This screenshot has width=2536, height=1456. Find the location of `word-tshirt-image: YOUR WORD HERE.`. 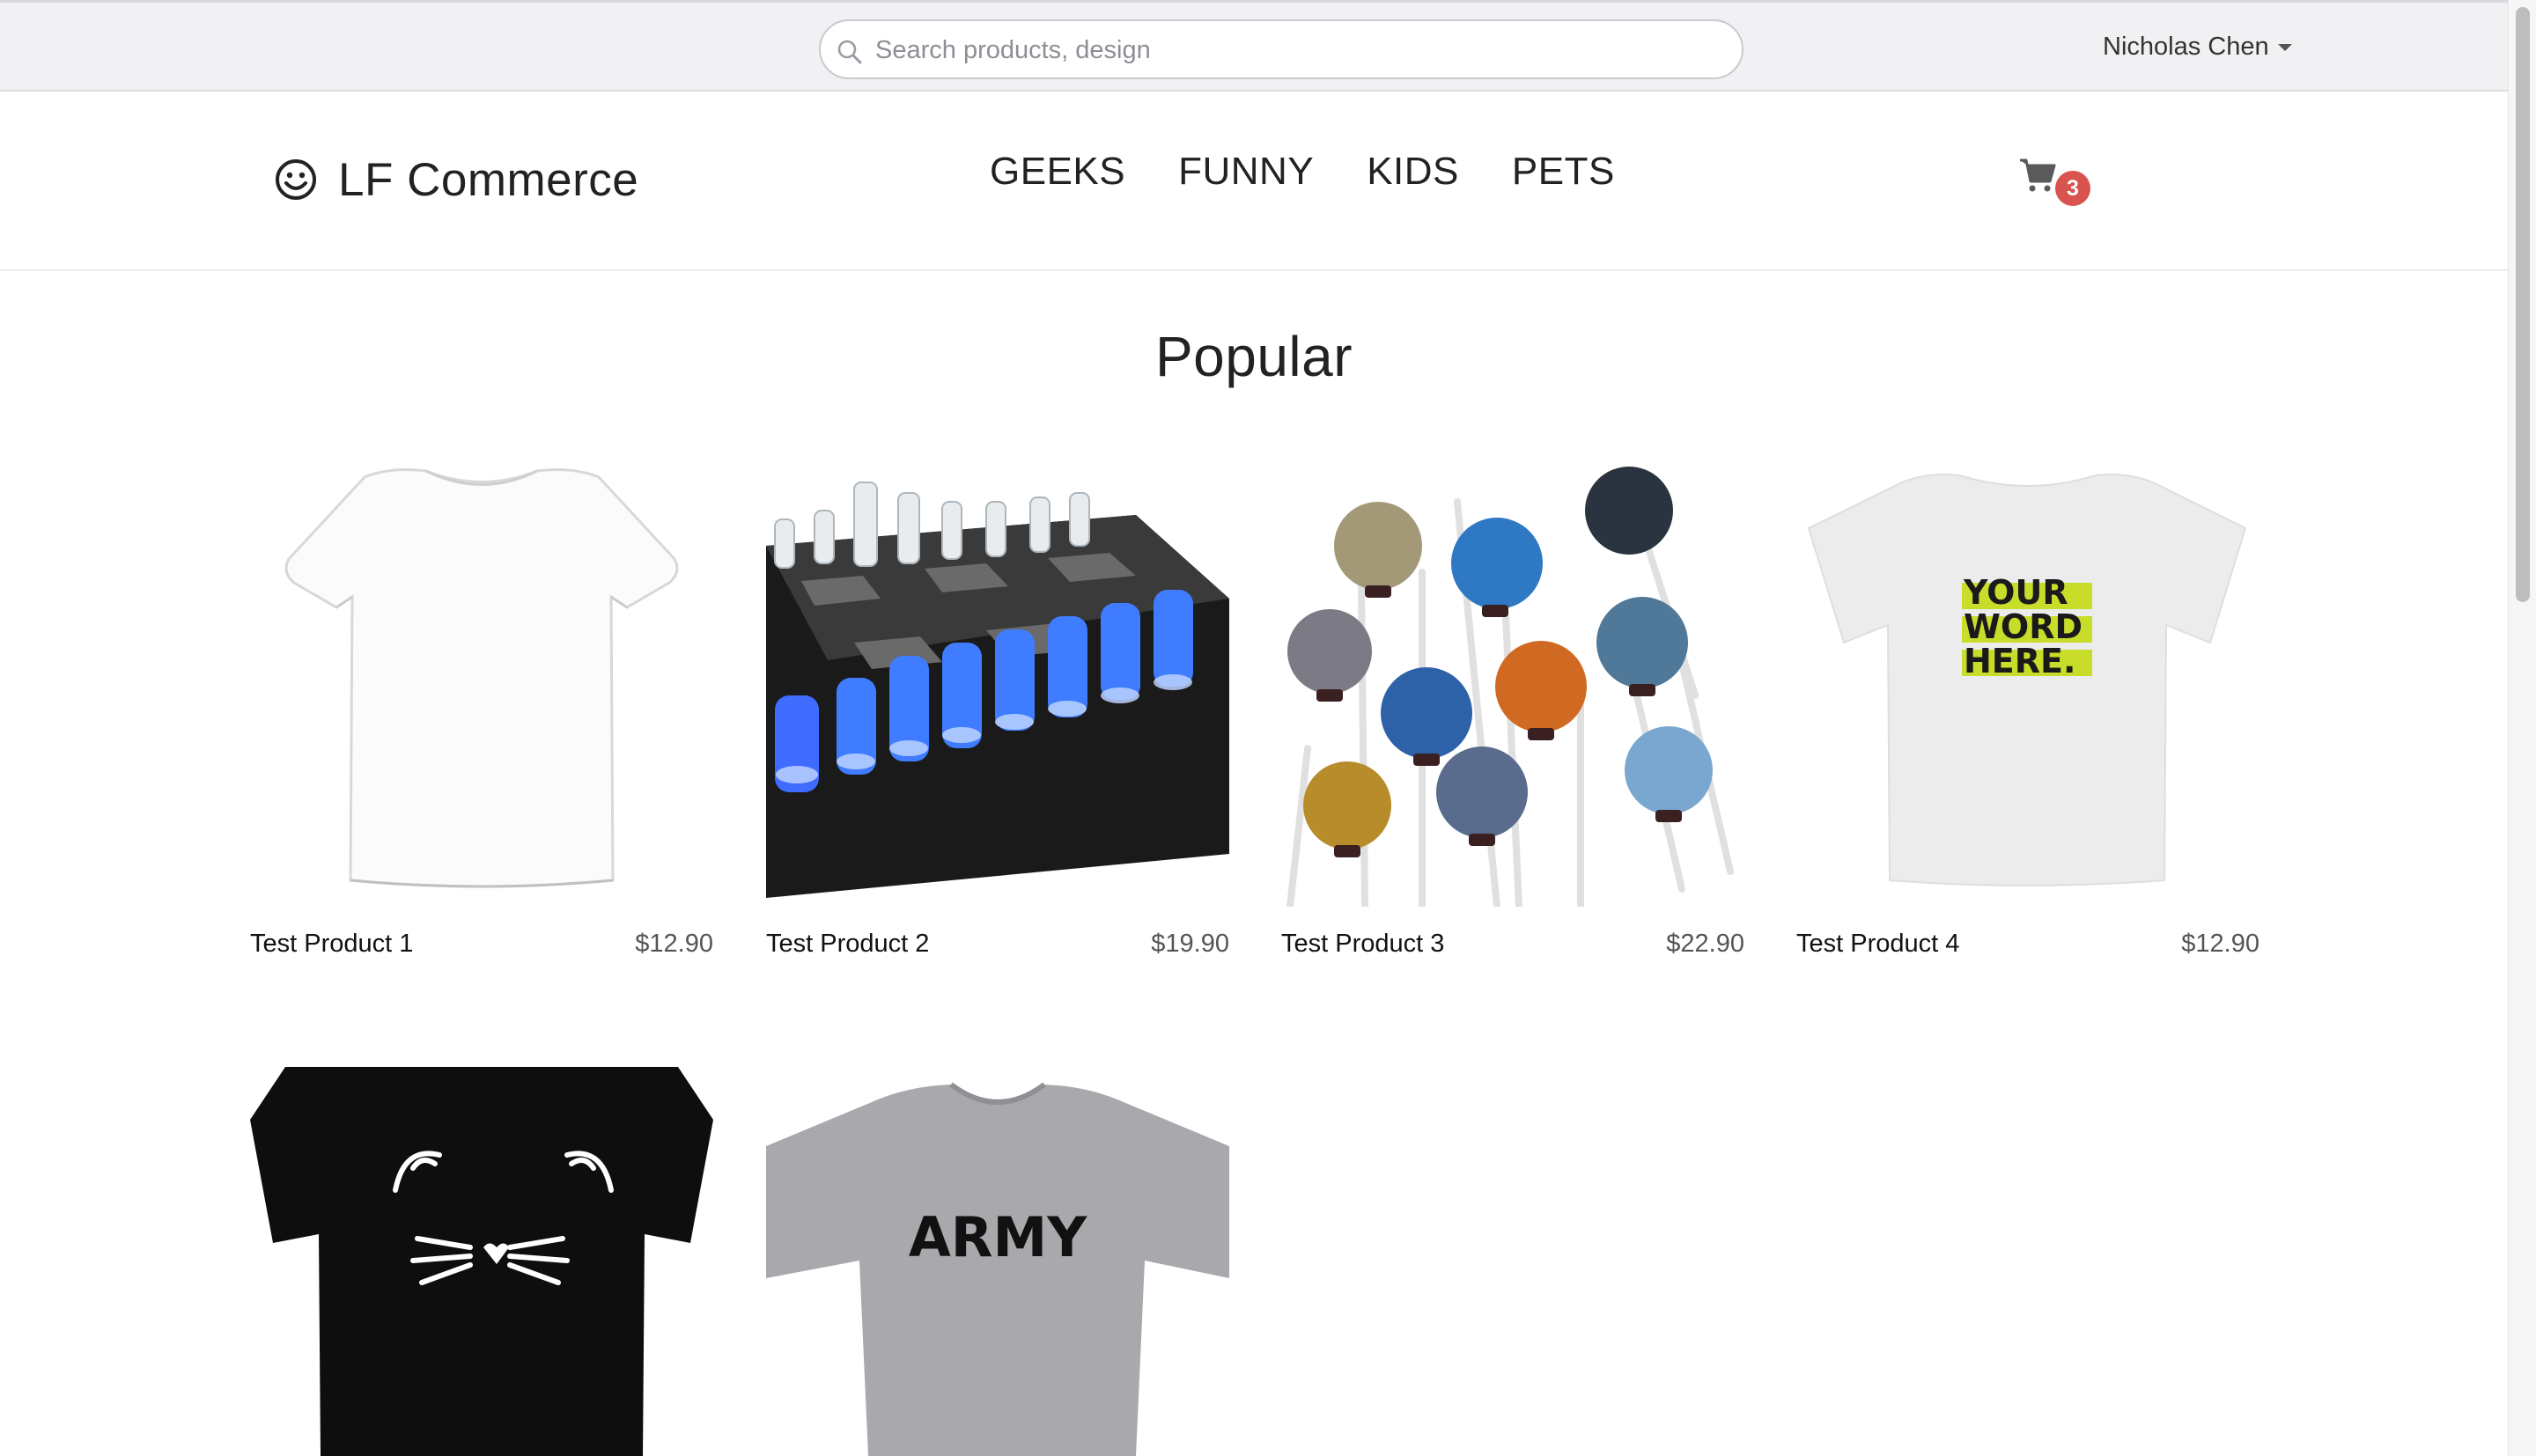

word-tshirt-image: YOUR WORD HERE. is located at coordinates (2027, 680).